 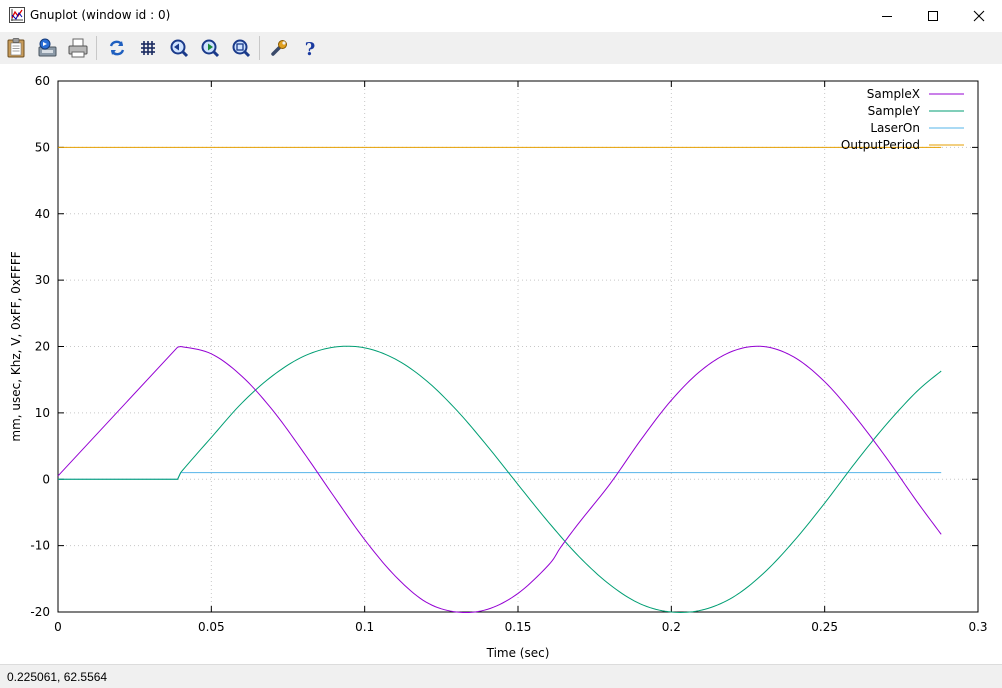 I want to click on x-tick-label: 0.15, so click(x=518, y=627).